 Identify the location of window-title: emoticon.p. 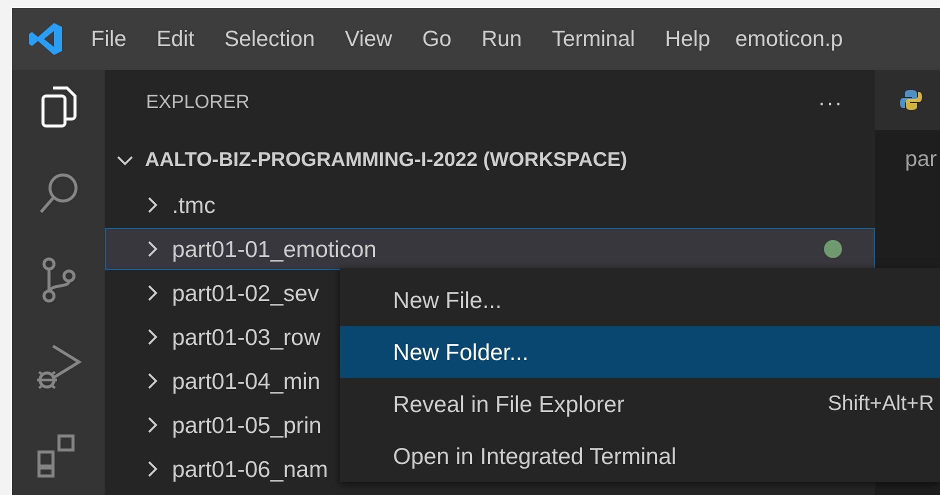
(788, 39).